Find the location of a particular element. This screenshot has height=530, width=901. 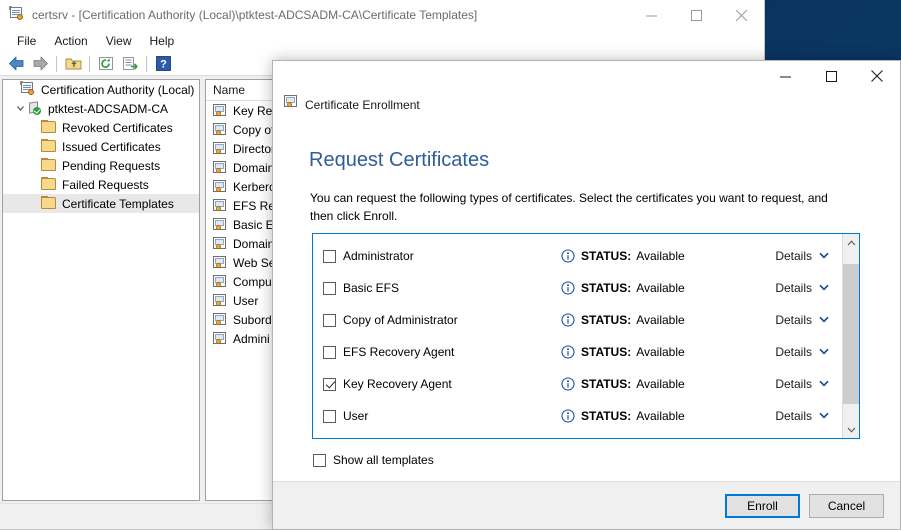

menu-file: File is located at coordinates (26, 41).